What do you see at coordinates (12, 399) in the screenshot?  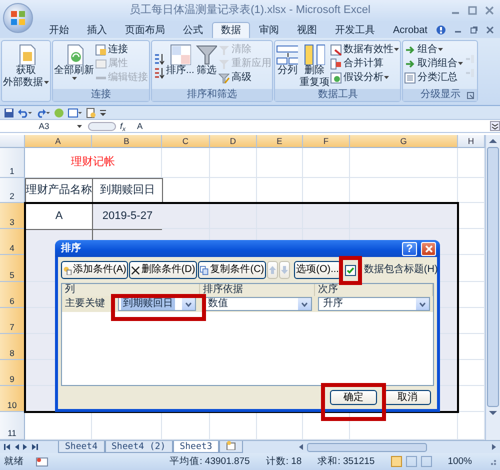 I see `row-header: 10` at bounding box center [12, 399].